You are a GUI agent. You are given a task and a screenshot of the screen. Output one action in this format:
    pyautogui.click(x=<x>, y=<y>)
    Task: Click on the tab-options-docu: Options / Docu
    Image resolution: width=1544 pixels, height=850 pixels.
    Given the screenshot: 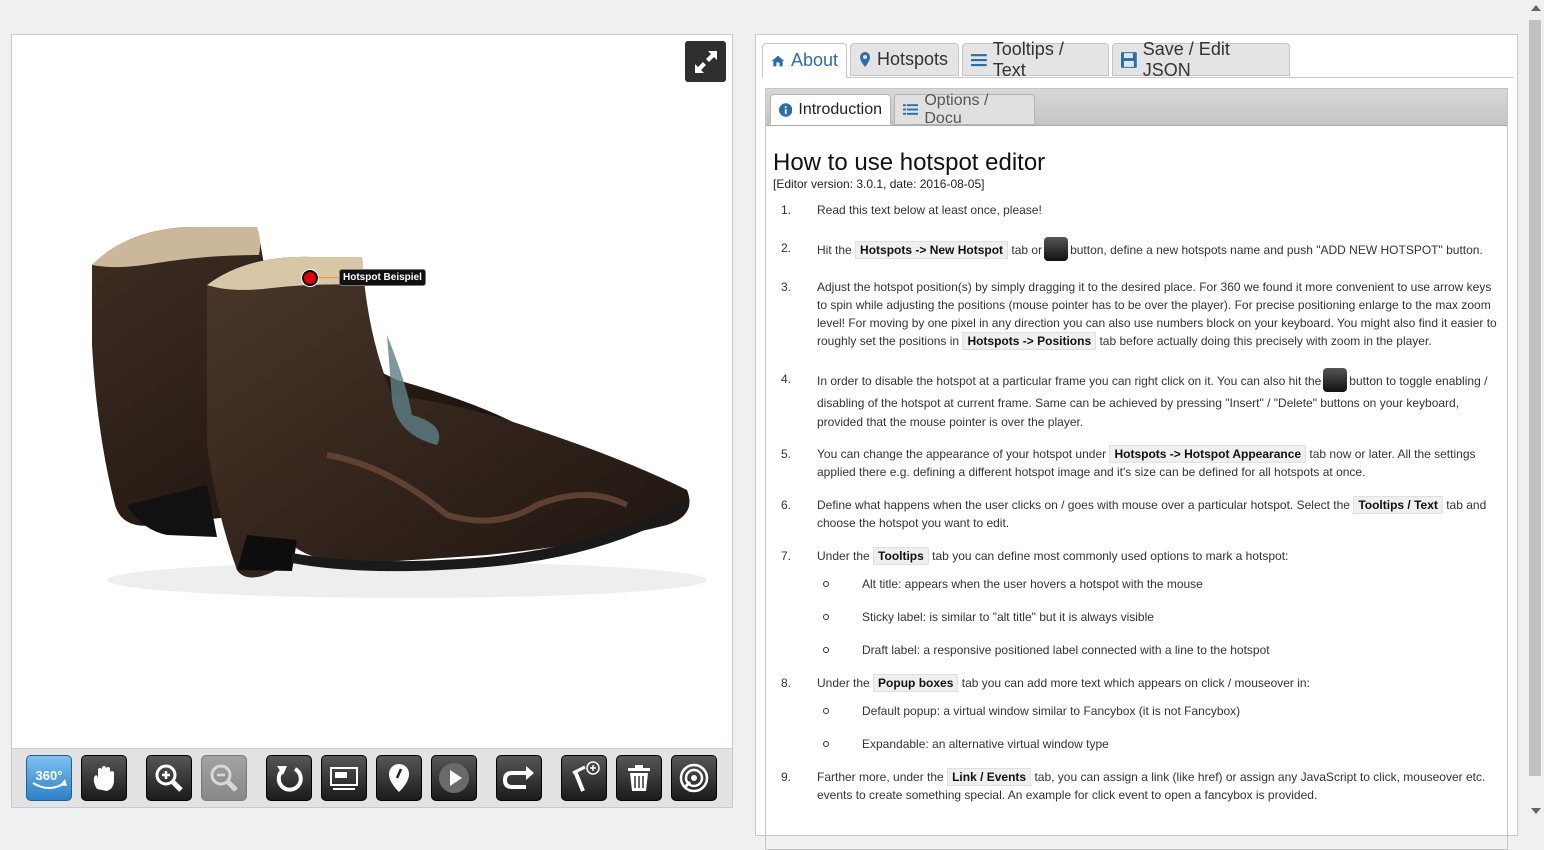 What is the action you would take?
    pyautogui.click(x=964, y=109)
    